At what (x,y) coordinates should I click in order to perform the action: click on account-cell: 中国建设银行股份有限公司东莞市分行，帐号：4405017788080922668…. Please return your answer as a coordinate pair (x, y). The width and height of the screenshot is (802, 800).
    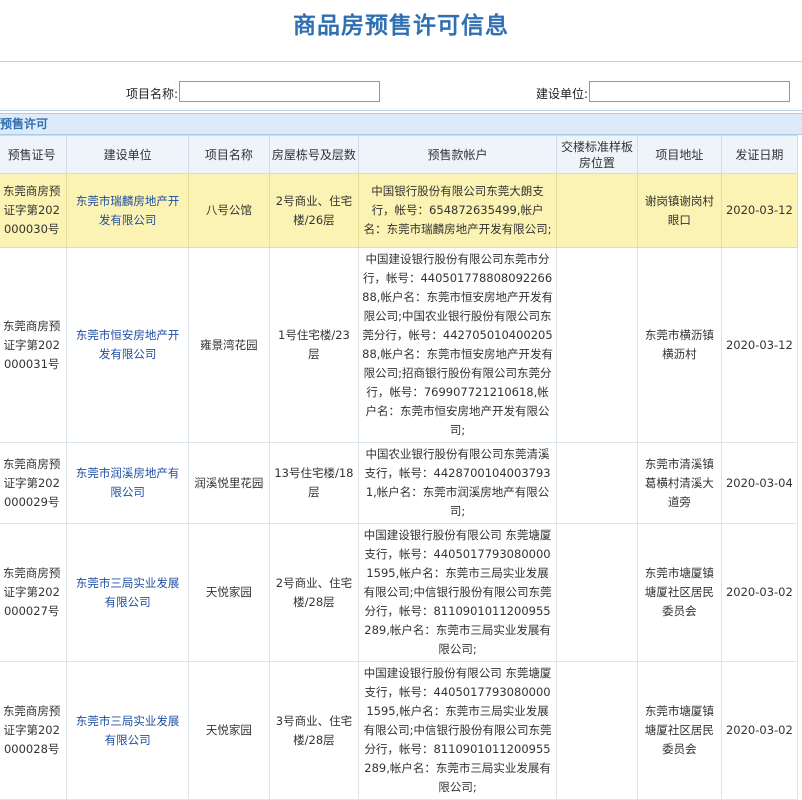
    Looking at the image, I should click on (457, 345).